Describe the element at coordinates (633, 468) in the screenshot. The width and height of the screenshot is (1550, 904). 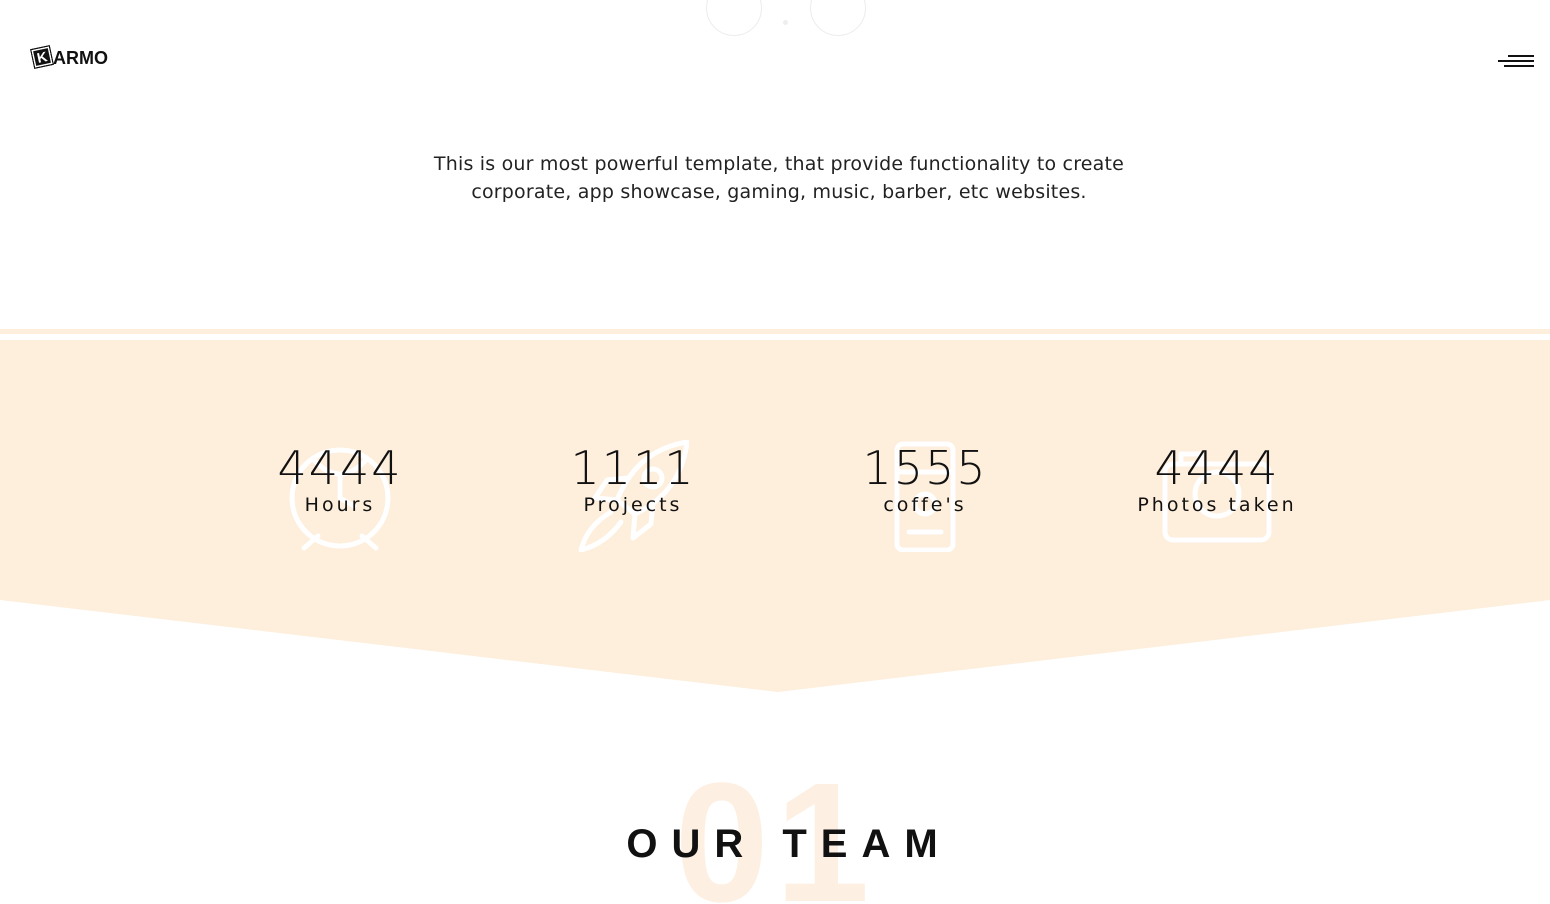
I see `stat-value: 1111` at that location.